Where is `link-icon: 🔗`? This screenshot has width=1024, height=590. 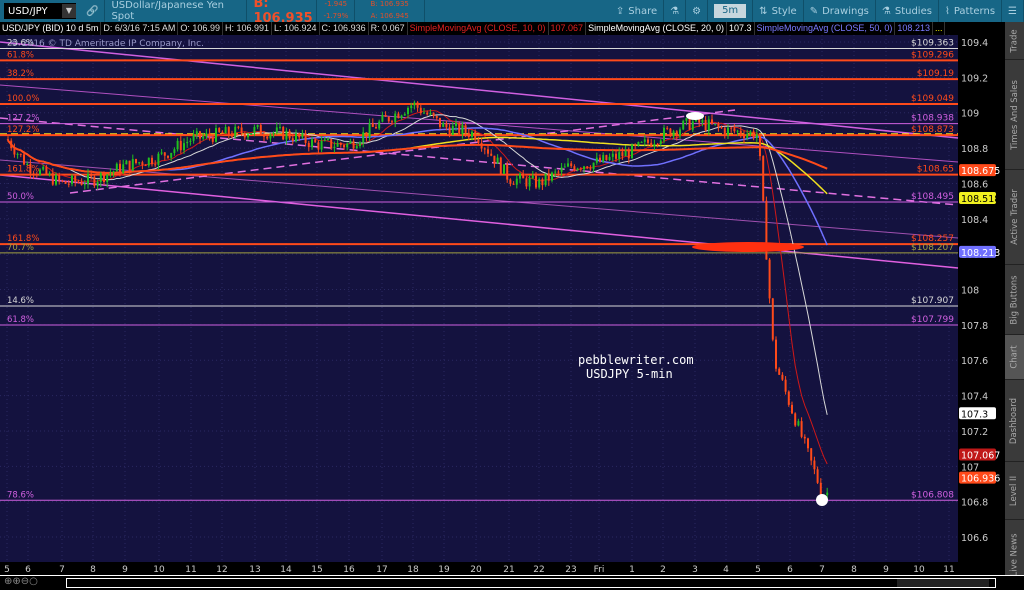 link-icon: 🔗 is located at coordinates (93, 11).